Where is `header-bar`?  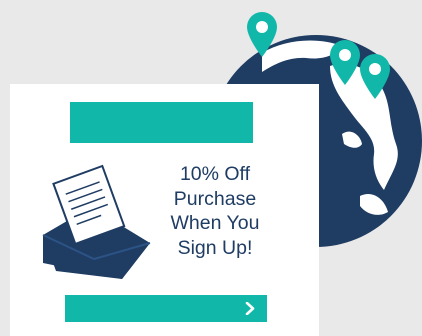 header-bar is located at coordinates (161, 122).